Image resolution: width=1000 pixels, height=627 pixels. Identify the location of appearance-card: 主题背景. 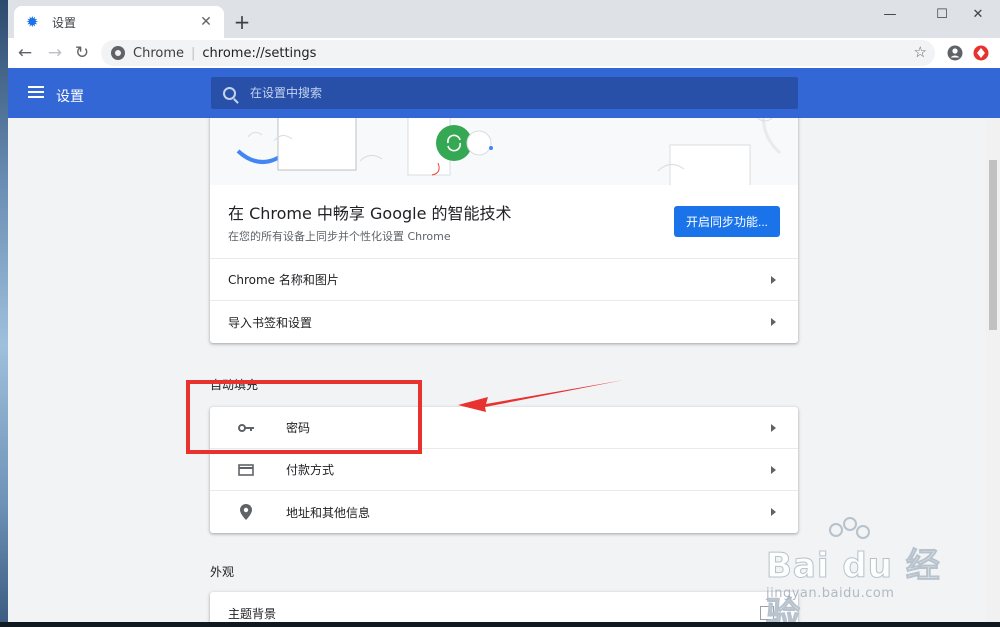
(504, 607).